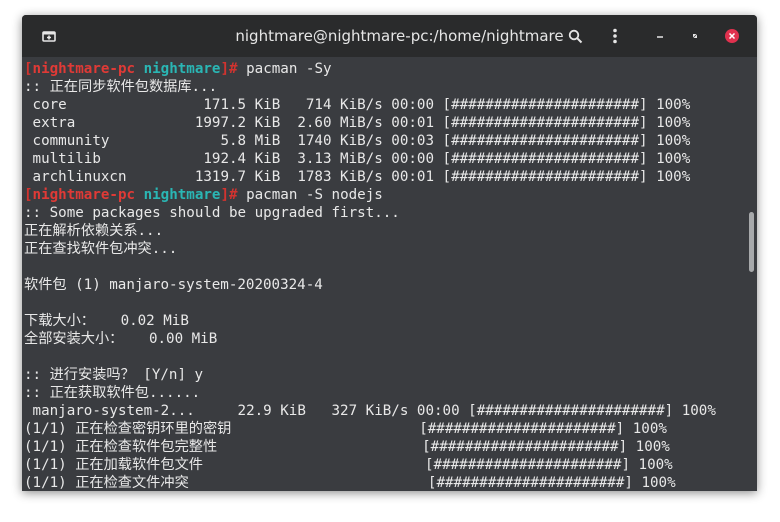 This screenshot has width=780, height=522. I want to click on minimize-icon, so click(660, 37).